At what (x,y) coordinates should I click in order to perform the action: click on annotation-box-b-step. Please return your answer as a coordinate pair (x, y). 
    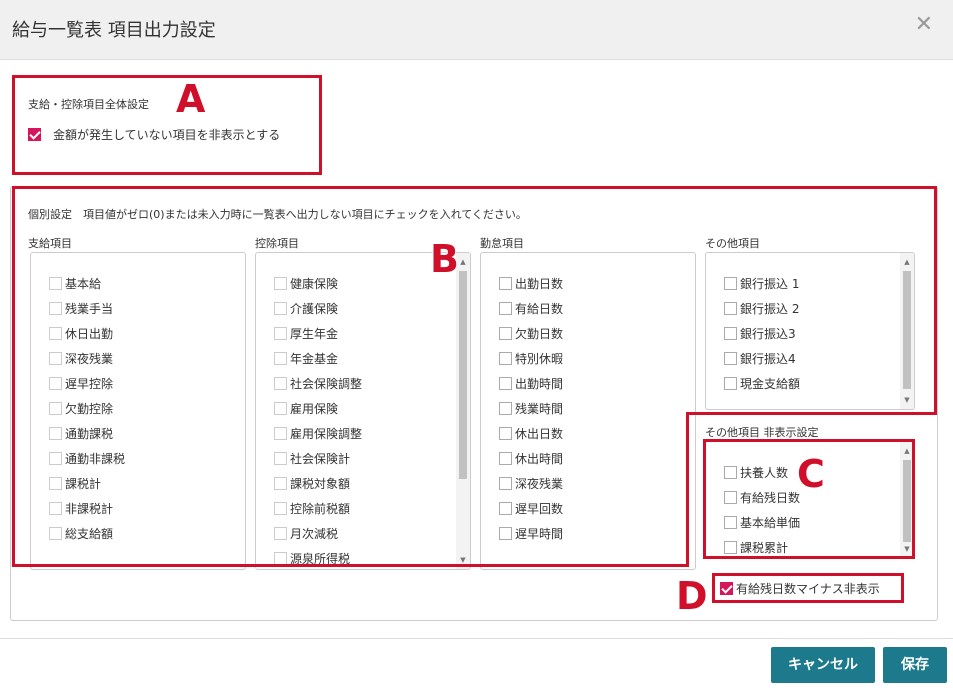
    Looking at the image, I should click on (811, 413).